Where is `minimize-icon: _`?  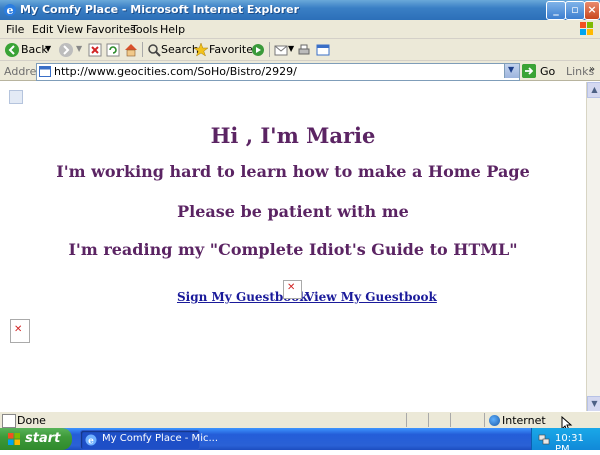 minimize-icon: _ is located at coordinates (556, 9).